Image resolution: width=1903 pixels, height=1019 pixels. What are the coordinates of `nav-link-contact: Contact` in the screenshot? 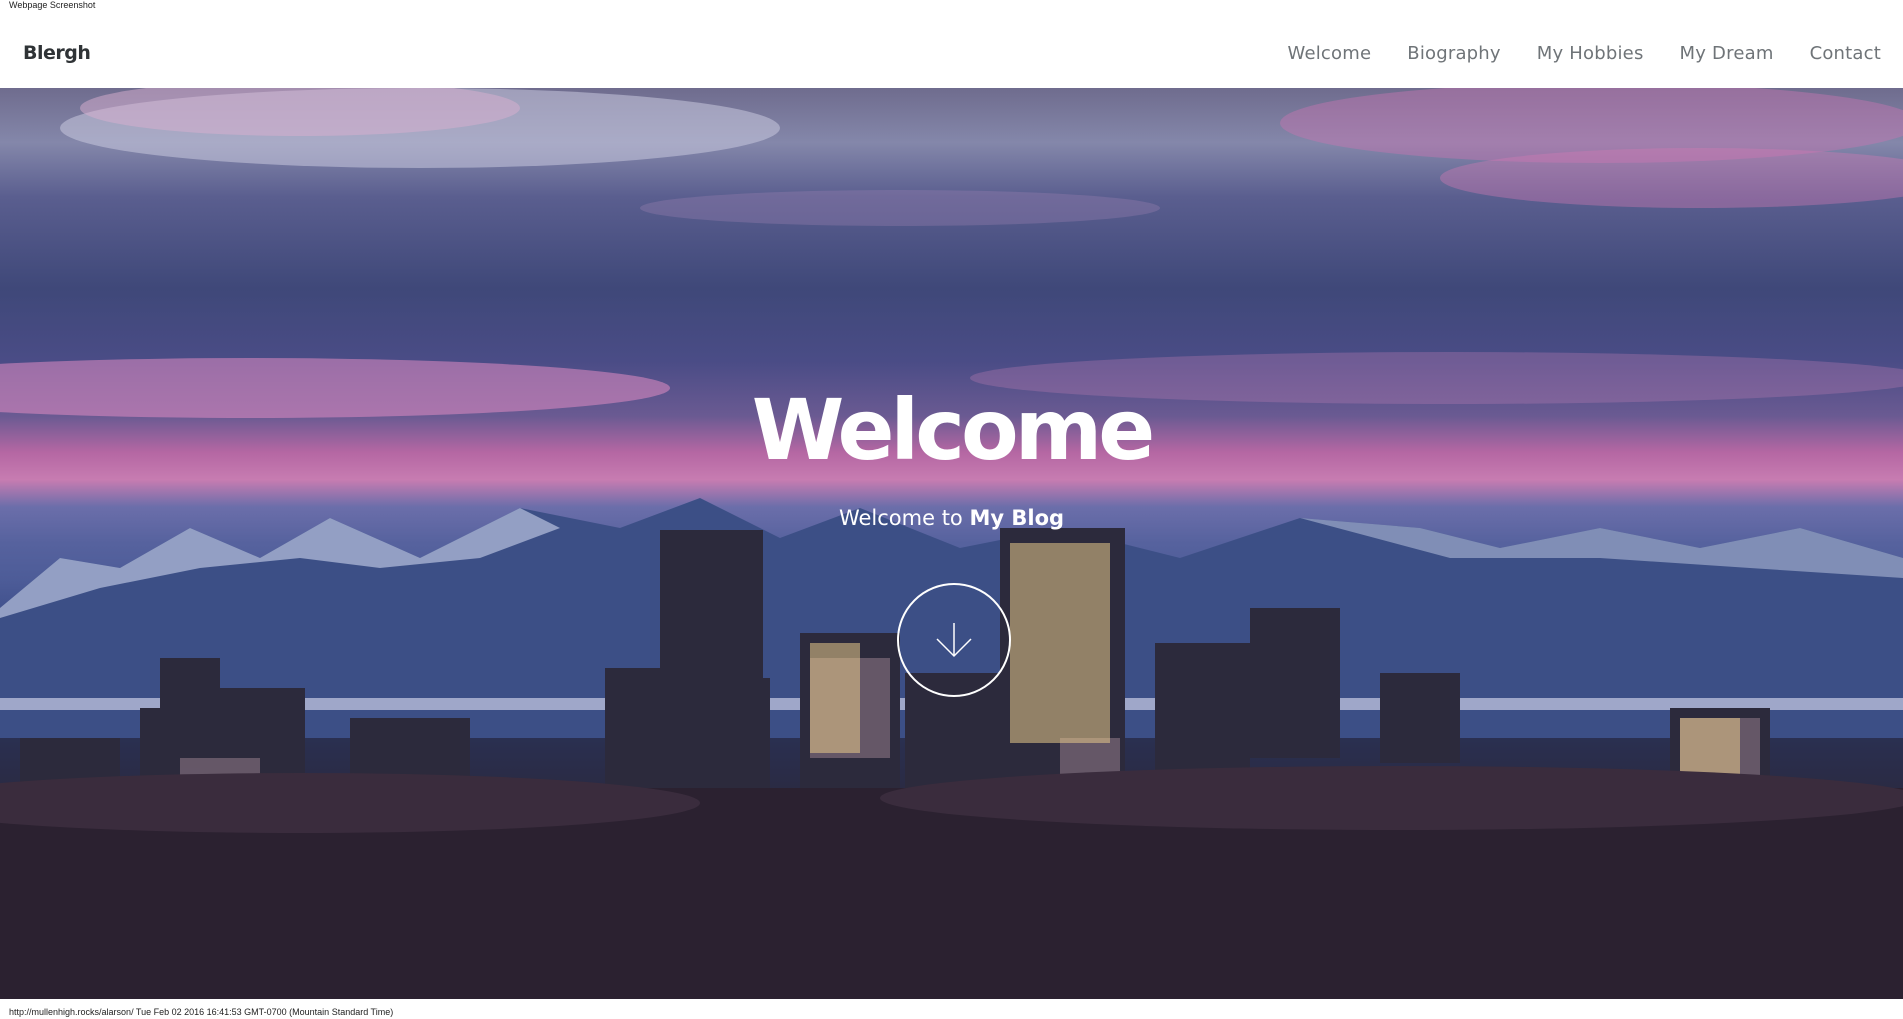 It's located at (1845, 53).